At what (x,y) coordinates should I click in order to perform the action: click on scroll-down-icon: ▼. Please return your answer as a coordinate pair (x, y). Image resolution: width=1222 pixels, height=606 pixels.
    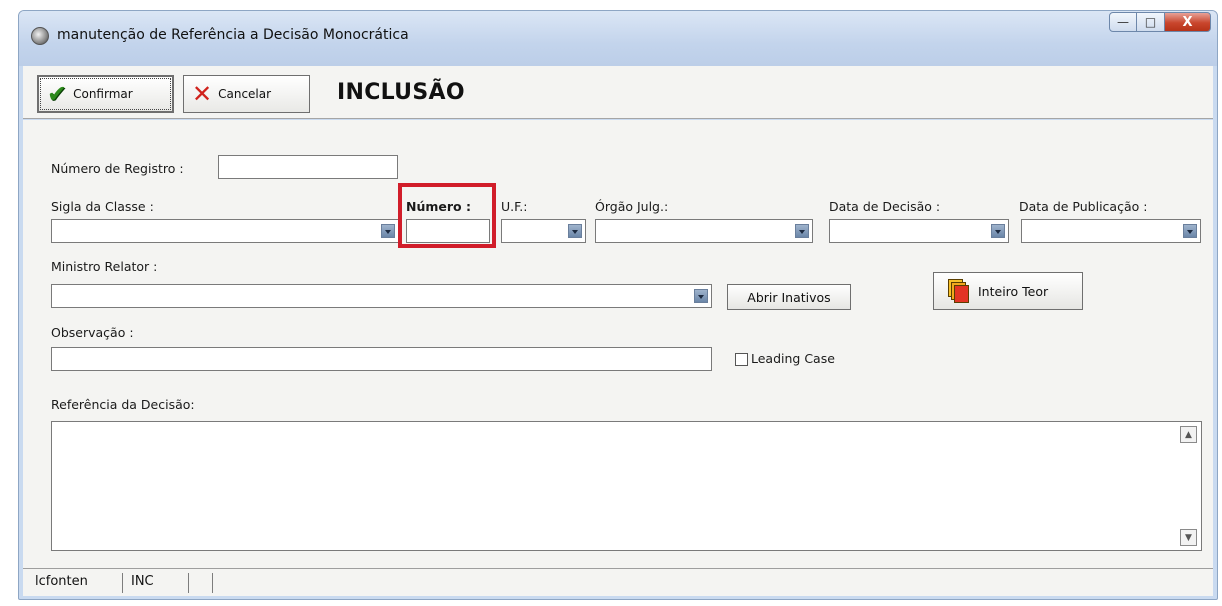
    Looking at the image, I should click on (1188, 537).